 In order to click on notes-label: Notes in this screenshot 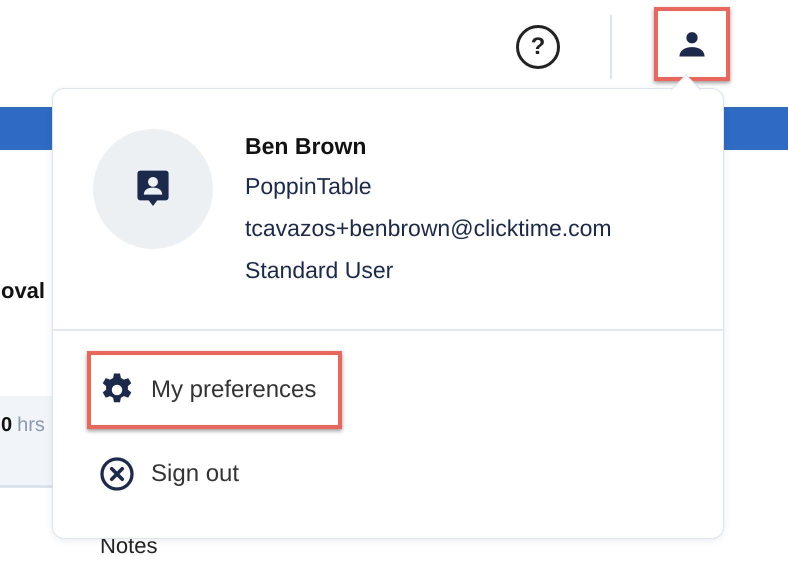, I will do `click(129, 546)`.